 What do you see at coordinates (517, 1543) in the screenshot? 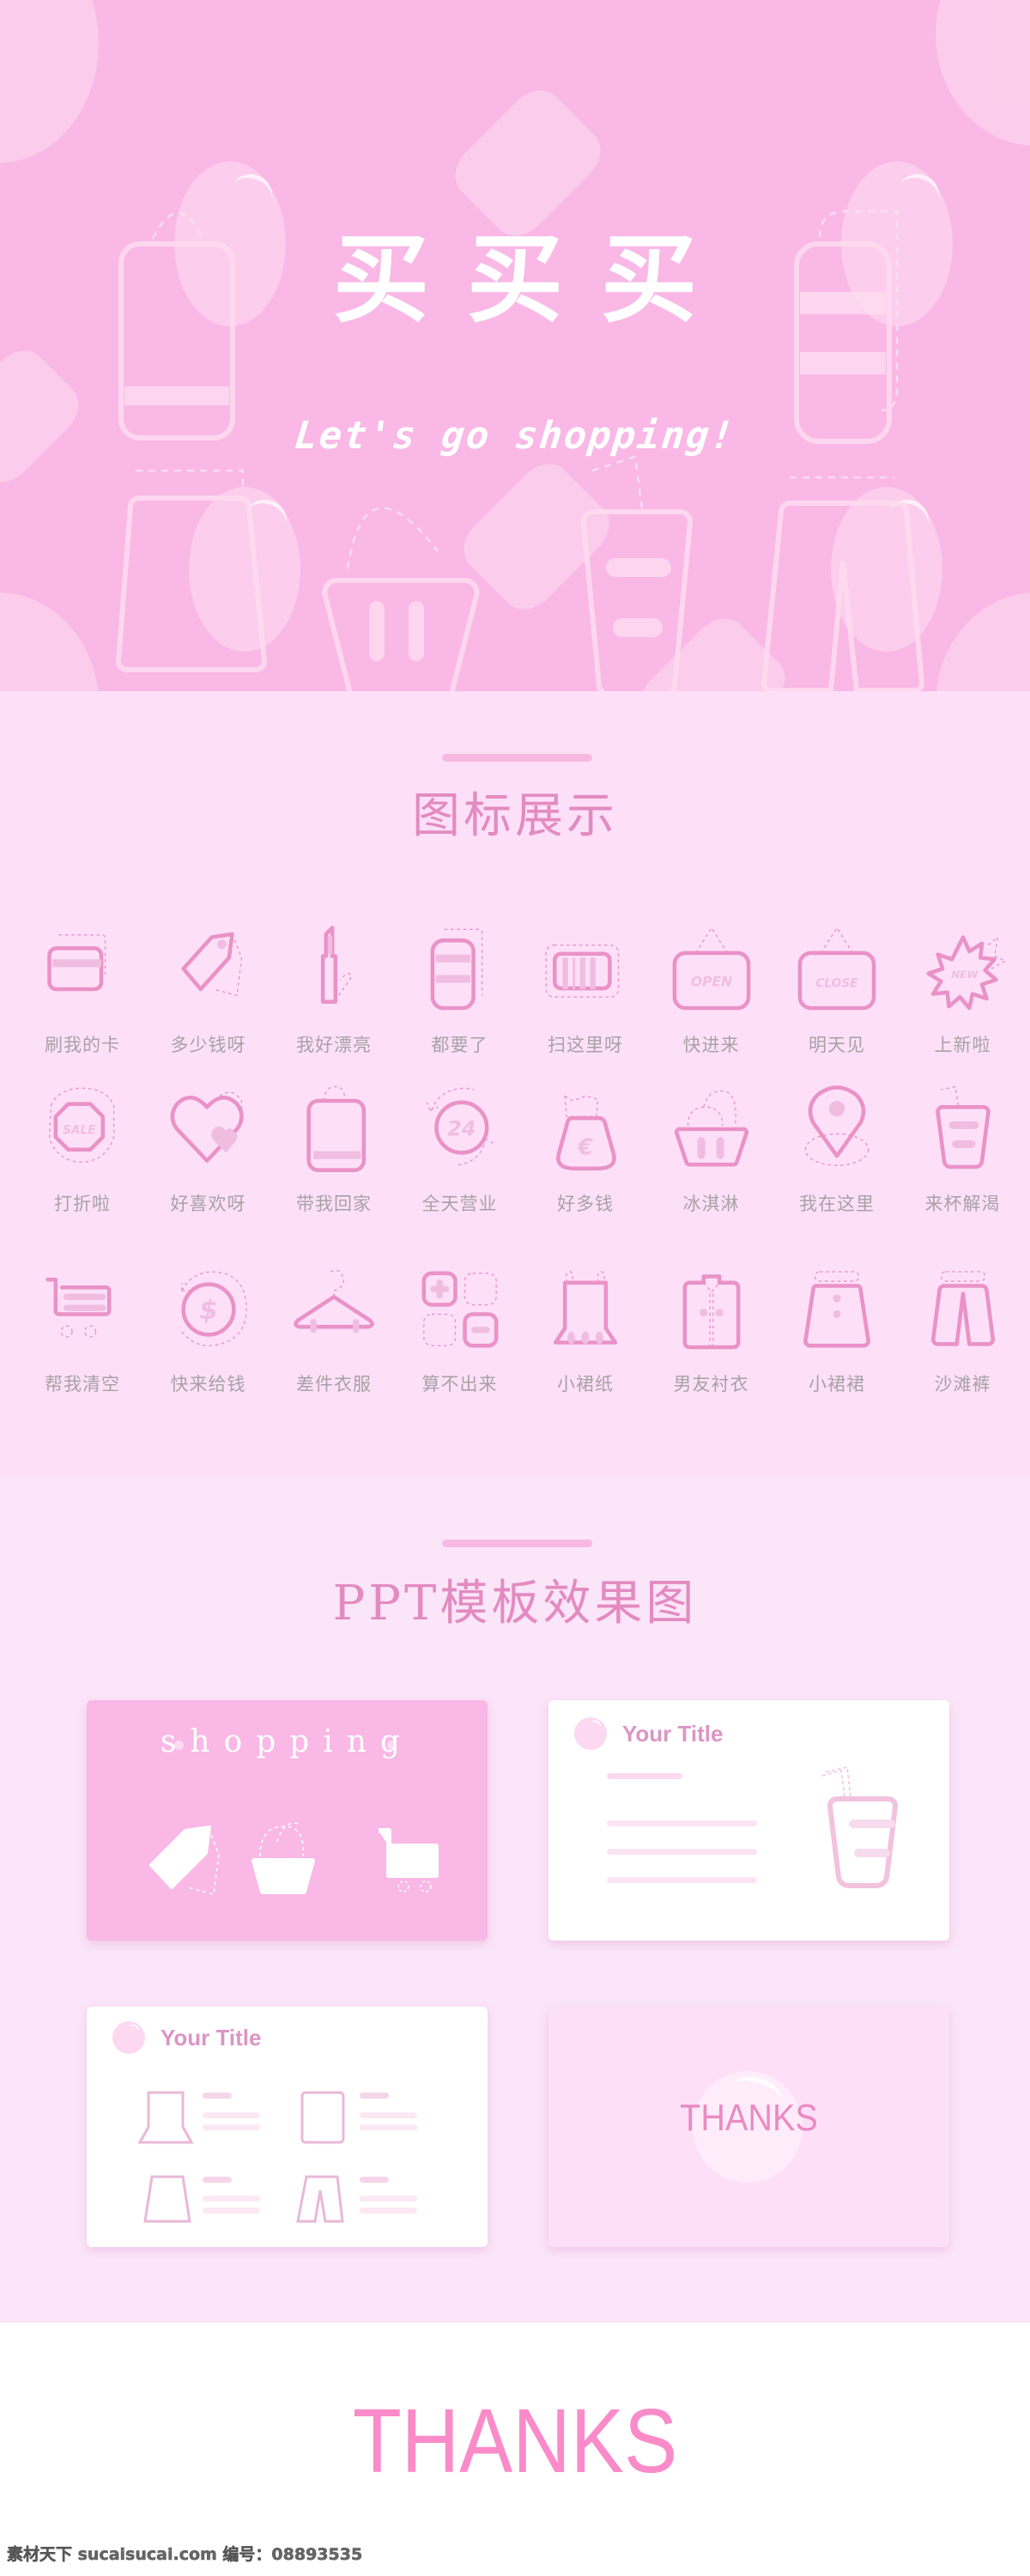
I see `section-divider-bar` at bounding box center [517, 1543].